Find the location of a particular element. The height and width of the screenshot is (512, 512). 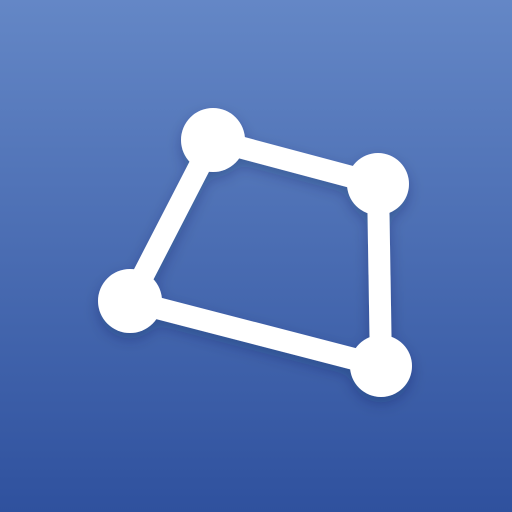

vertex-node-bottom-right is located at coordinates (381, 366).